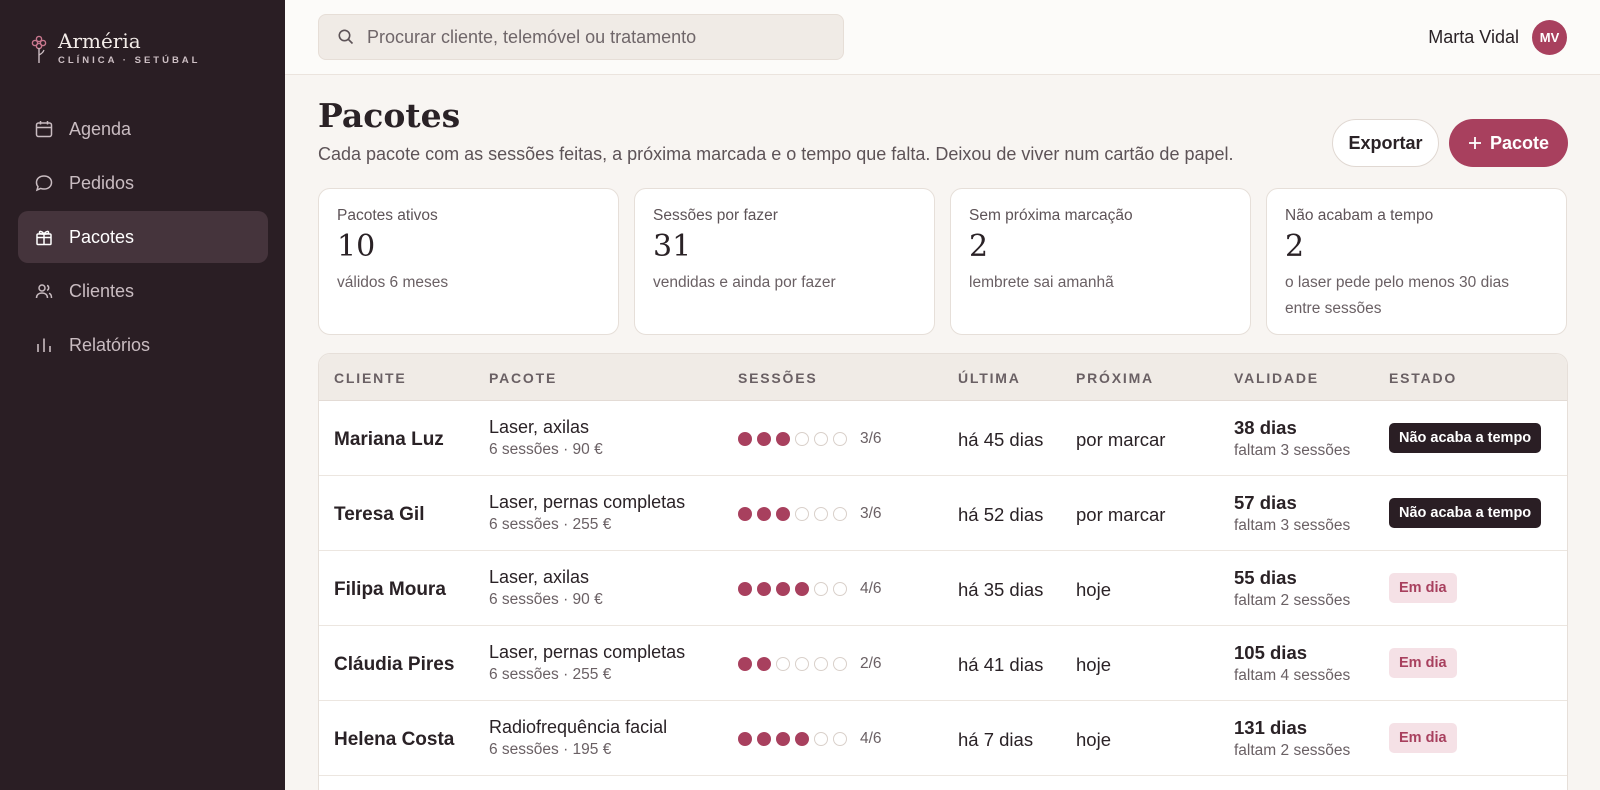 The width and height of the screenshot is (1600, 790). I want to click on status-cell: Não acaba a tempo, so click(1465, 438).